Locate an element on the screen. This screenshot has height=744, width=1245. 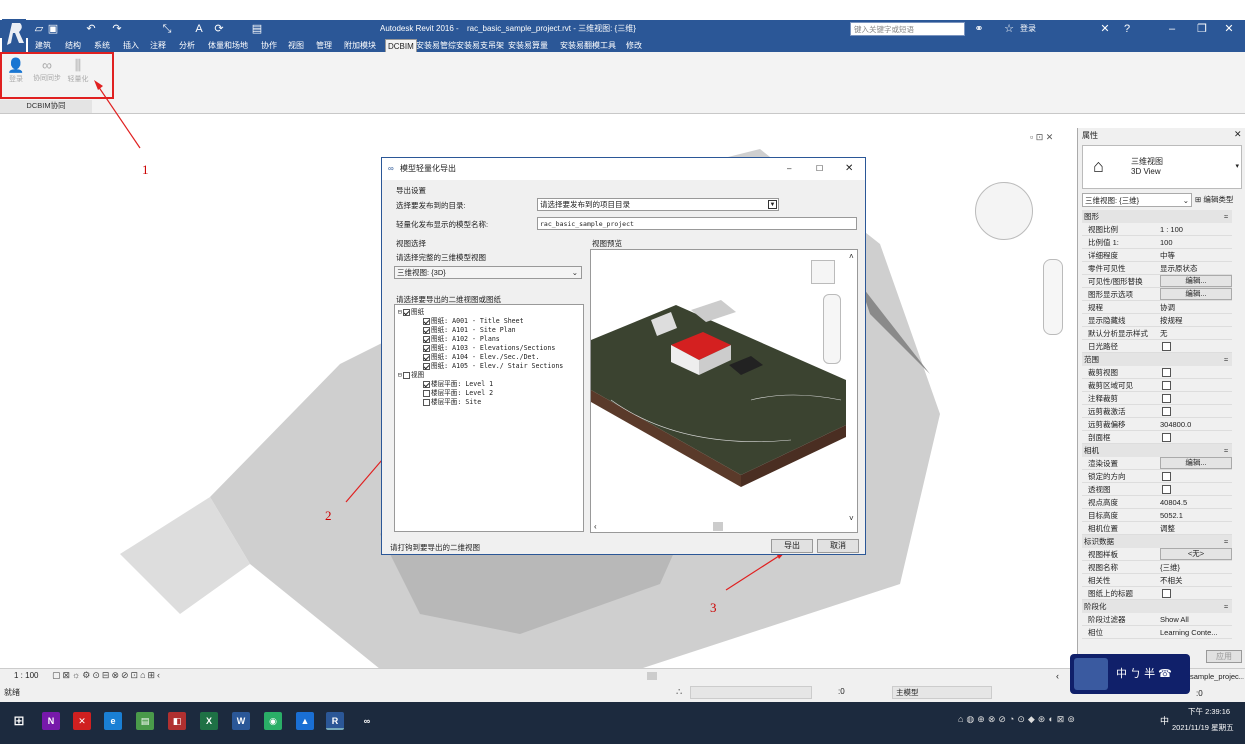
filter-icon: ‹ is located at coordinates (1057, 676).